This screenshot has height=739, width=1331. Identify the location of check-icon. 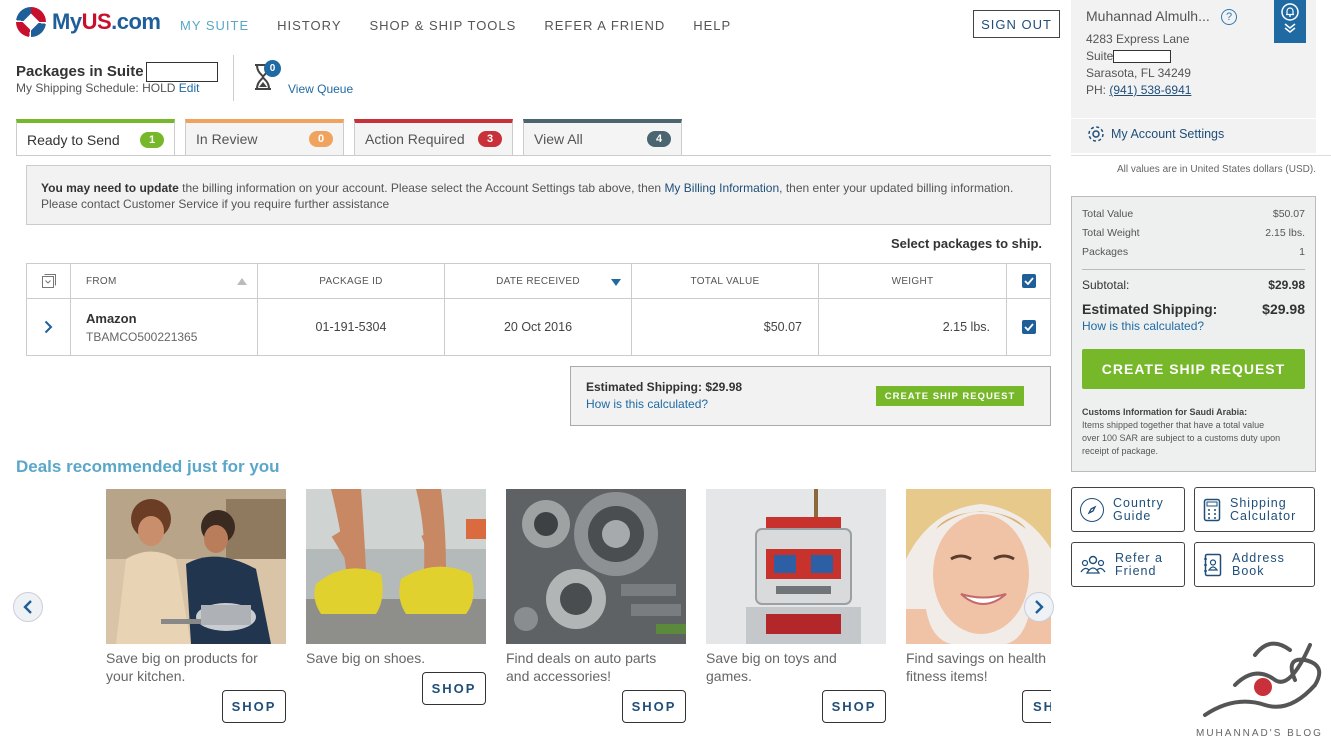
(1028, 281).